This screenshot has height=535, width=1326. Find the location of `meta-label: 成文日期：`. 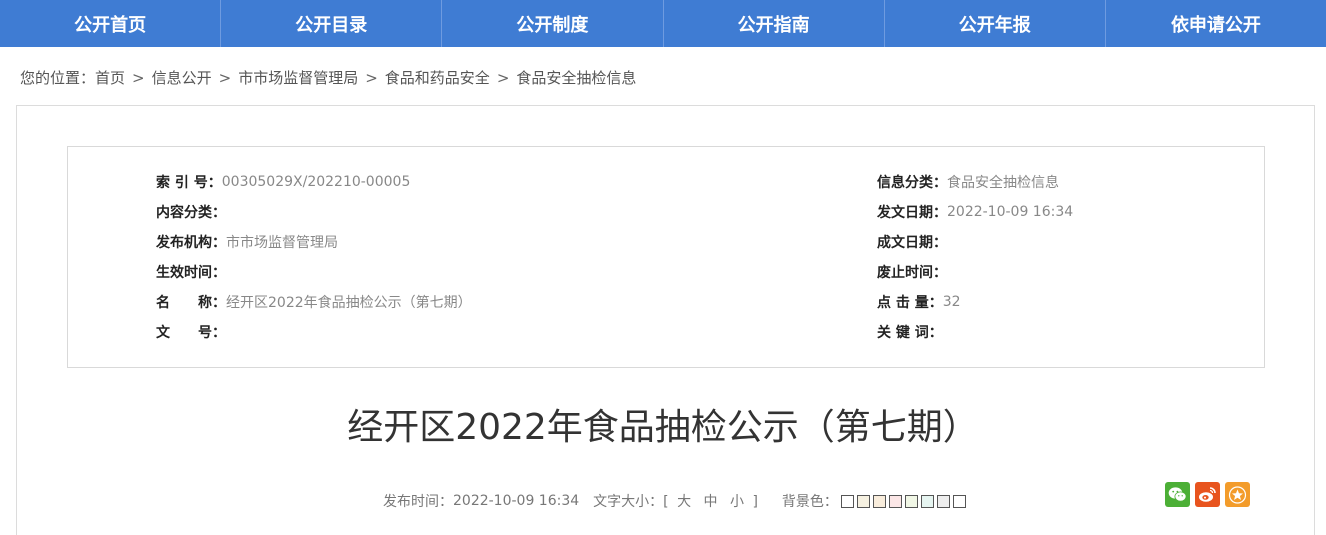

meta-label: 成文日期： is located at coordinates (912, 243).